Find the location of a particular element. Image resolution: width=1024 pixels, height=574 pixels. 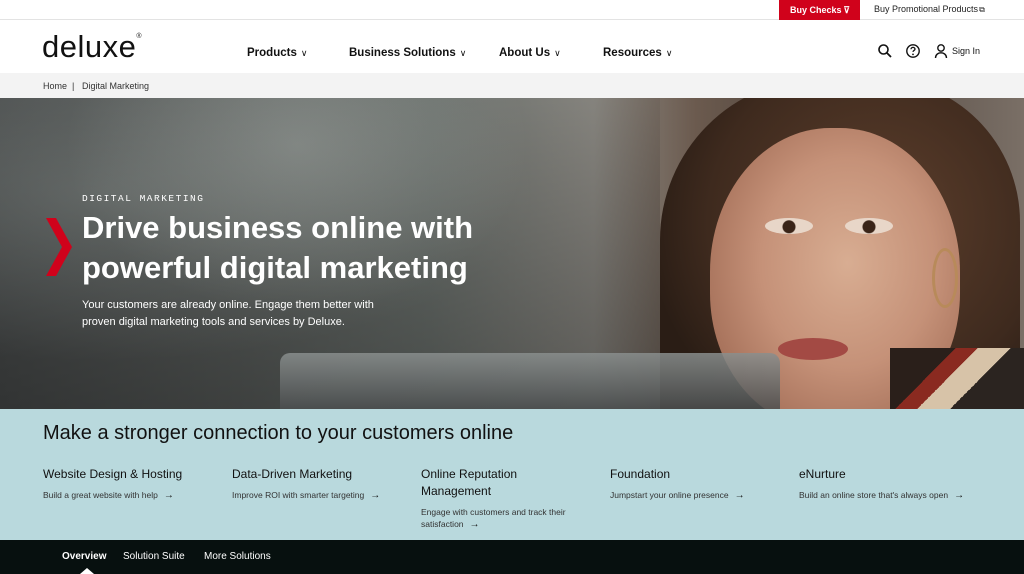

feature-title: Data-Driven Marketing is located at coordinates (292, 474).